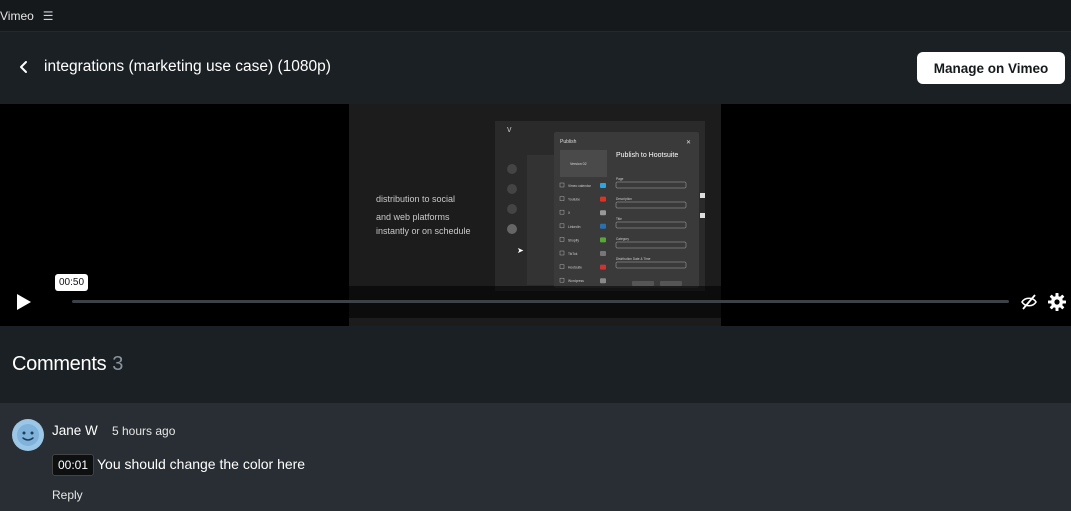 The height and width of the screenshot is (511, 1071). Describe the element at coordinates (71, 282) in the screenshot. I see `hover-time-tooltip: 00:50` at that location.